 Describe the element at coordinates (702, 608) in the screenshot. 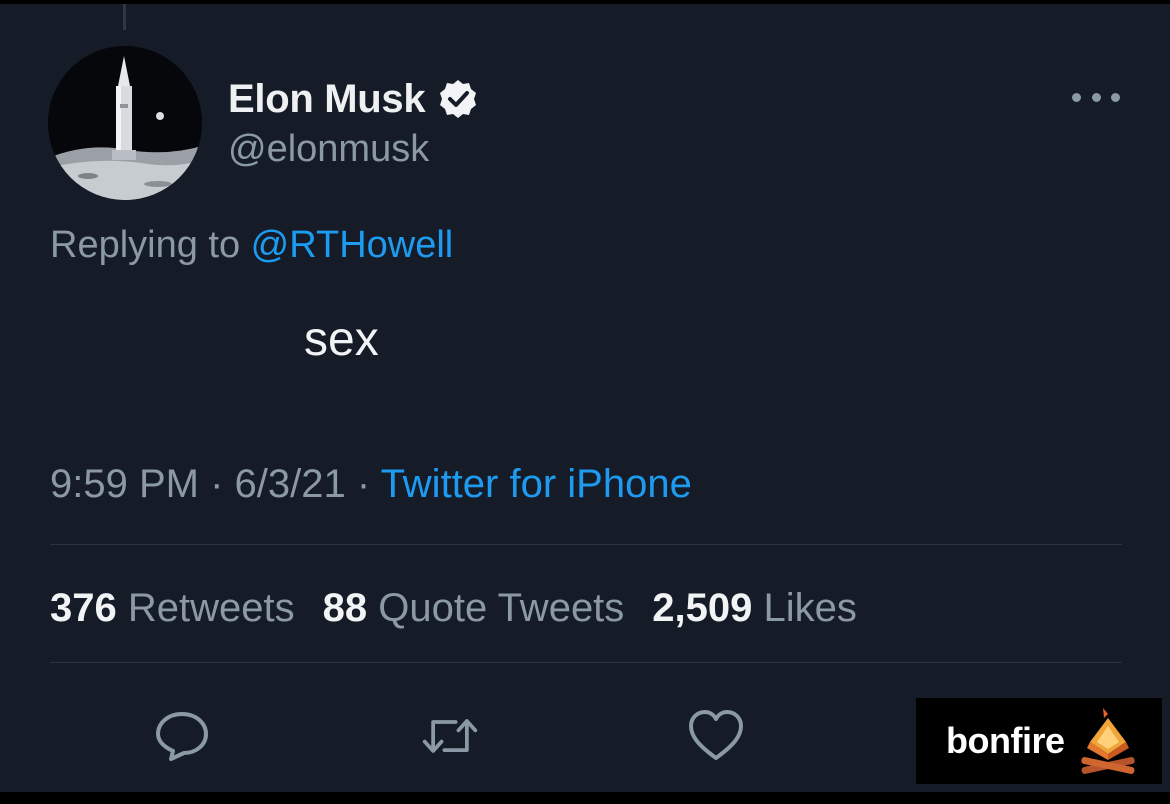

I see `likes-count: 2,509` at that location.